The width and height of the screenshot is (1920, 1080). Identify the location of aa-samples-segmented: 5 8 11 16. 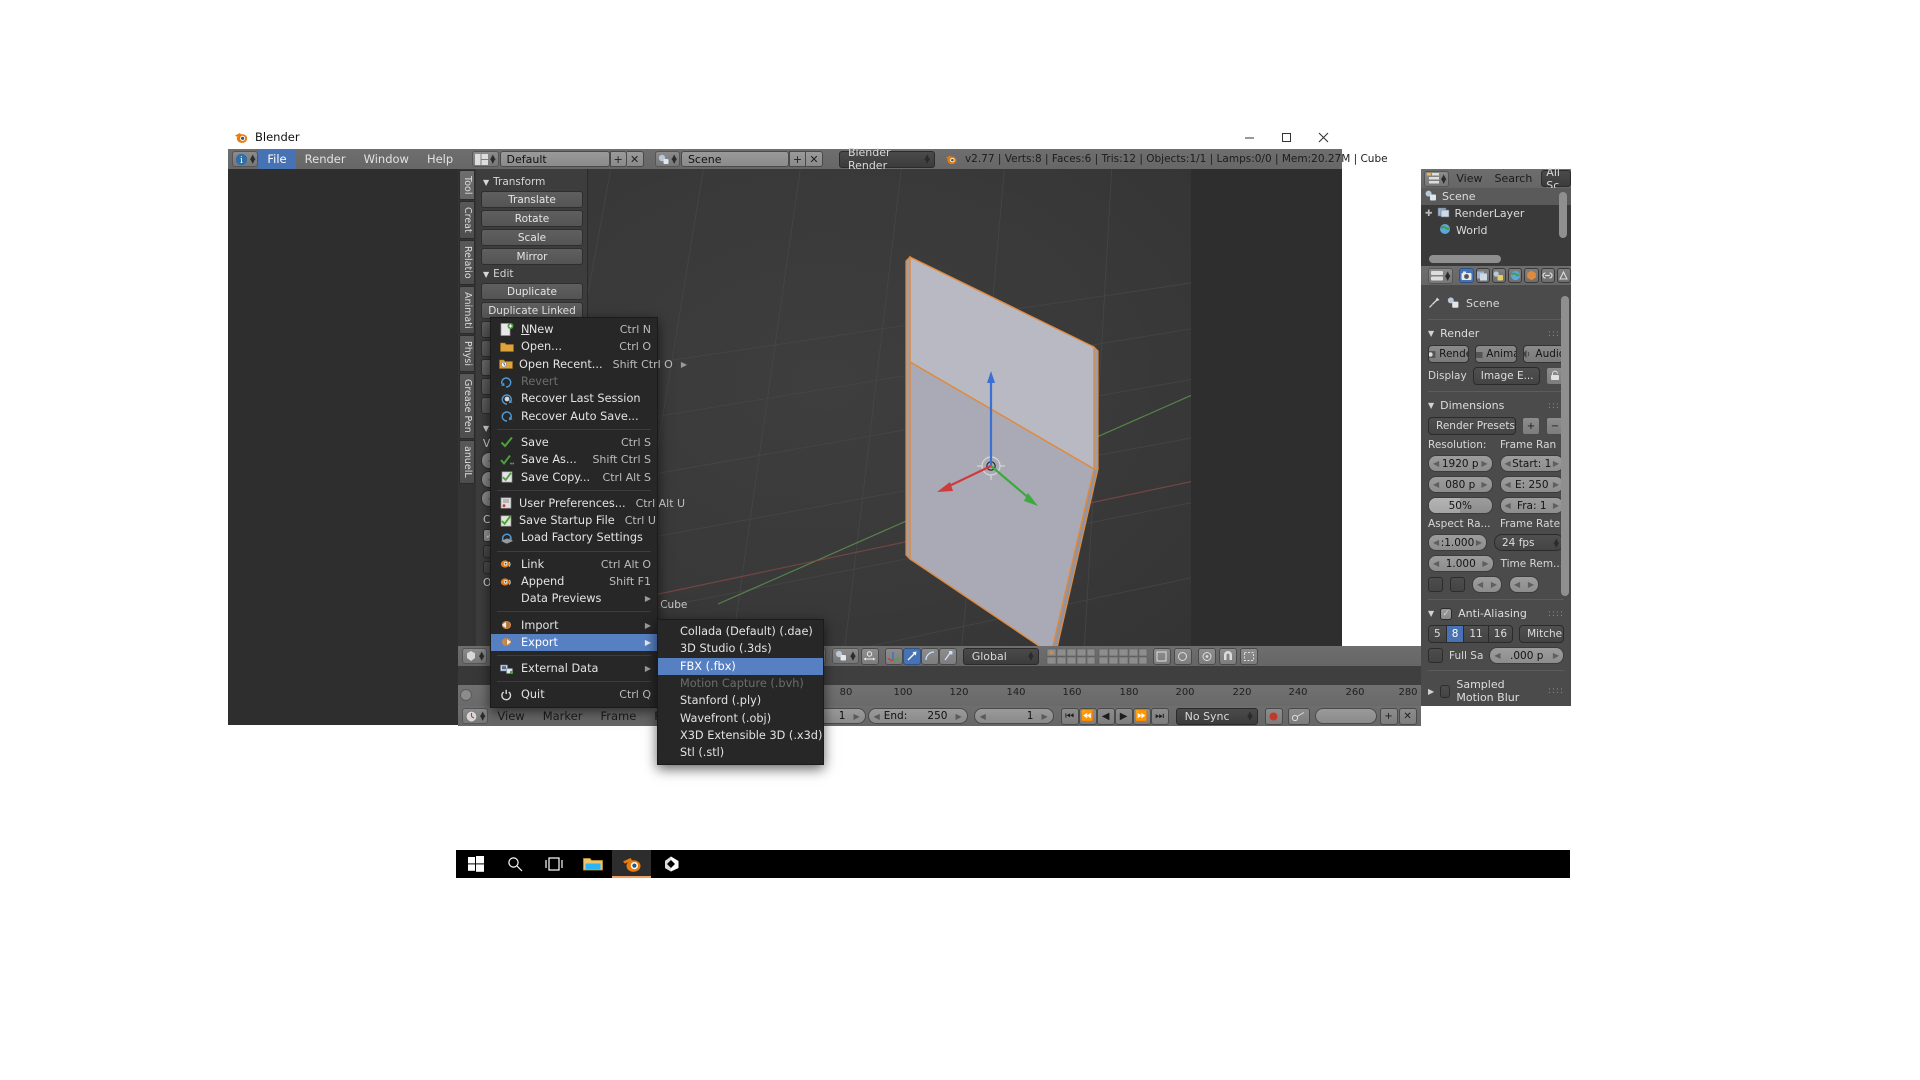
(1471, 634).